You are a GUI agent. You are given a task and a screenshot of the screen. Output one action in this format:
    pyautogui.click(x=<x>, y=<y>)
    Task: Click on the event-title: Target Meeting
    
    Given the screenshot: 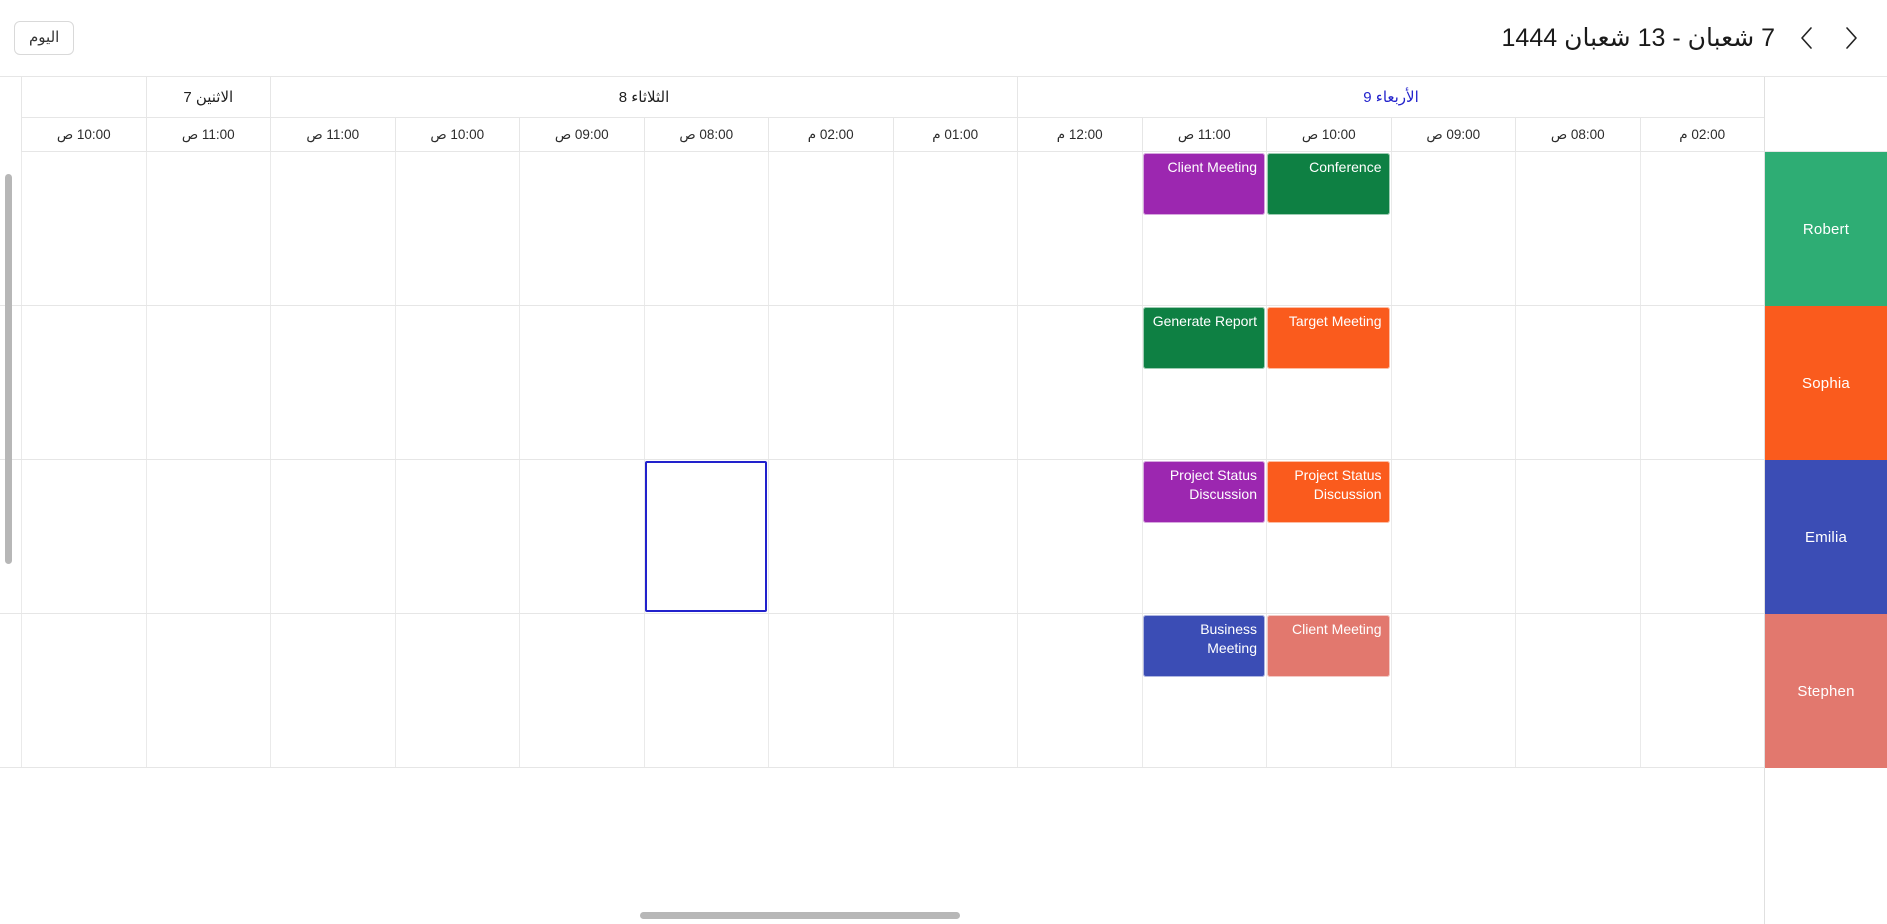 What is the action you would take?
    pyautogui.click(x=1335, y=321)
    